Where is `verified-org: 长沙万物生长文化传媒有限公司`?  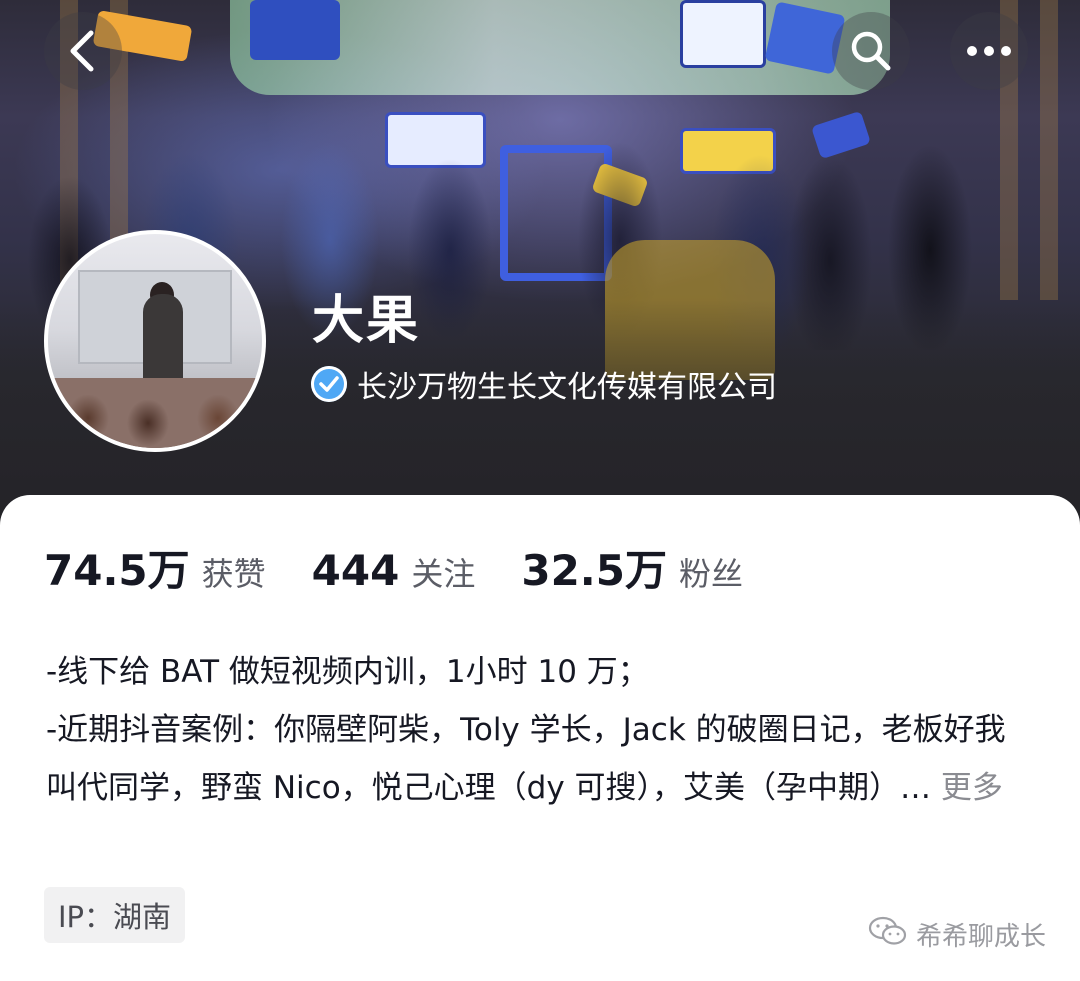
verified-org: 长沙万物生长文化传媒有限公司 is located at coordinates (544, 384).